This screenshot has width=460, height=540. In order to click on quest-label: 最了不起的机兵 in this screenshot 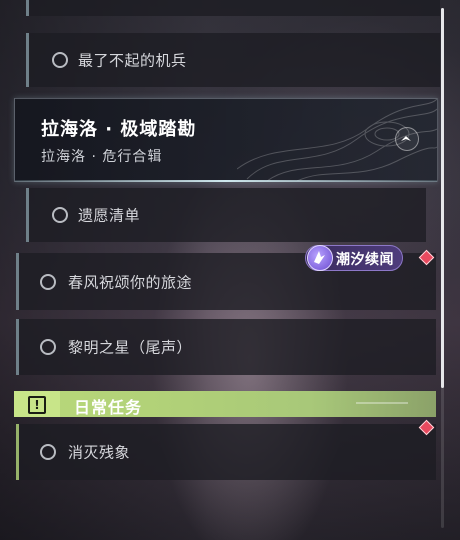, I will do `click(132, 60)`.